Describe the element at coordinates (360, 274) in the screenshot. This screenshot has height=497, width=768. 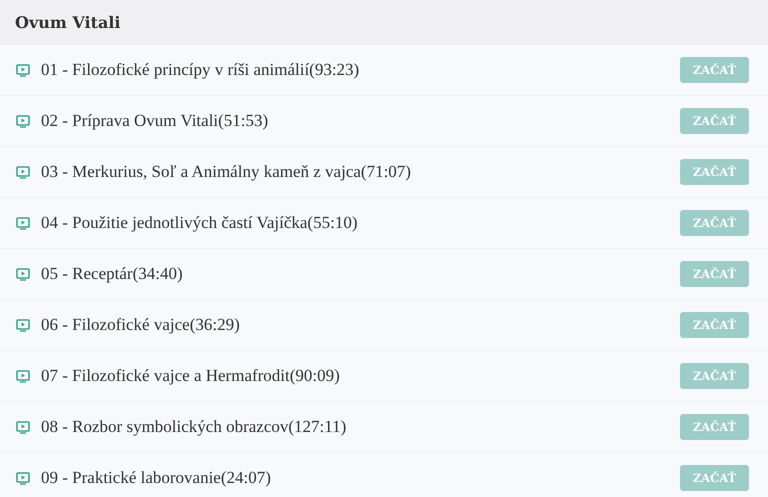
I see `lesson-title: 05 - Receptár(34:40)` at that location.